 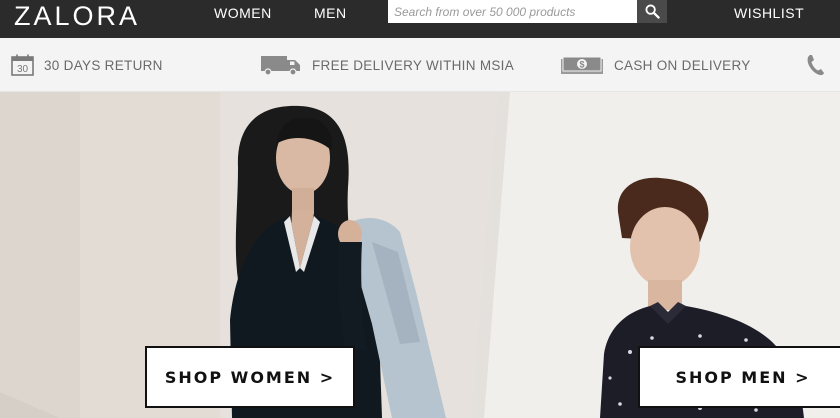 What do you see at coordinates (103, 65) in the screenshot?
I see `usp-returns-label: 30 DAYS RETURN` at bounding box center [103, 65].